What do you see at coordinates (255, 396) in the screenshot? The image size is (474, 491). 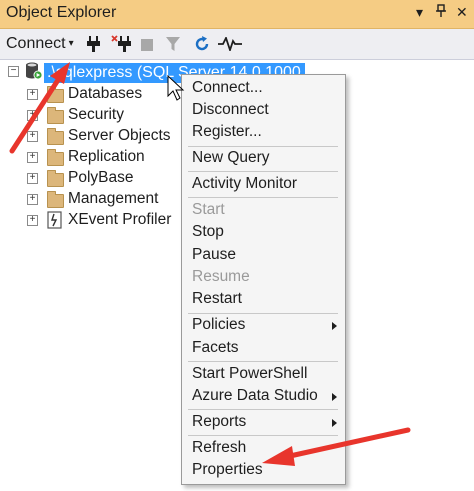 I see `menu-item-azure-data-studio: Azure Data Studio` at bounding box center [255, 396].